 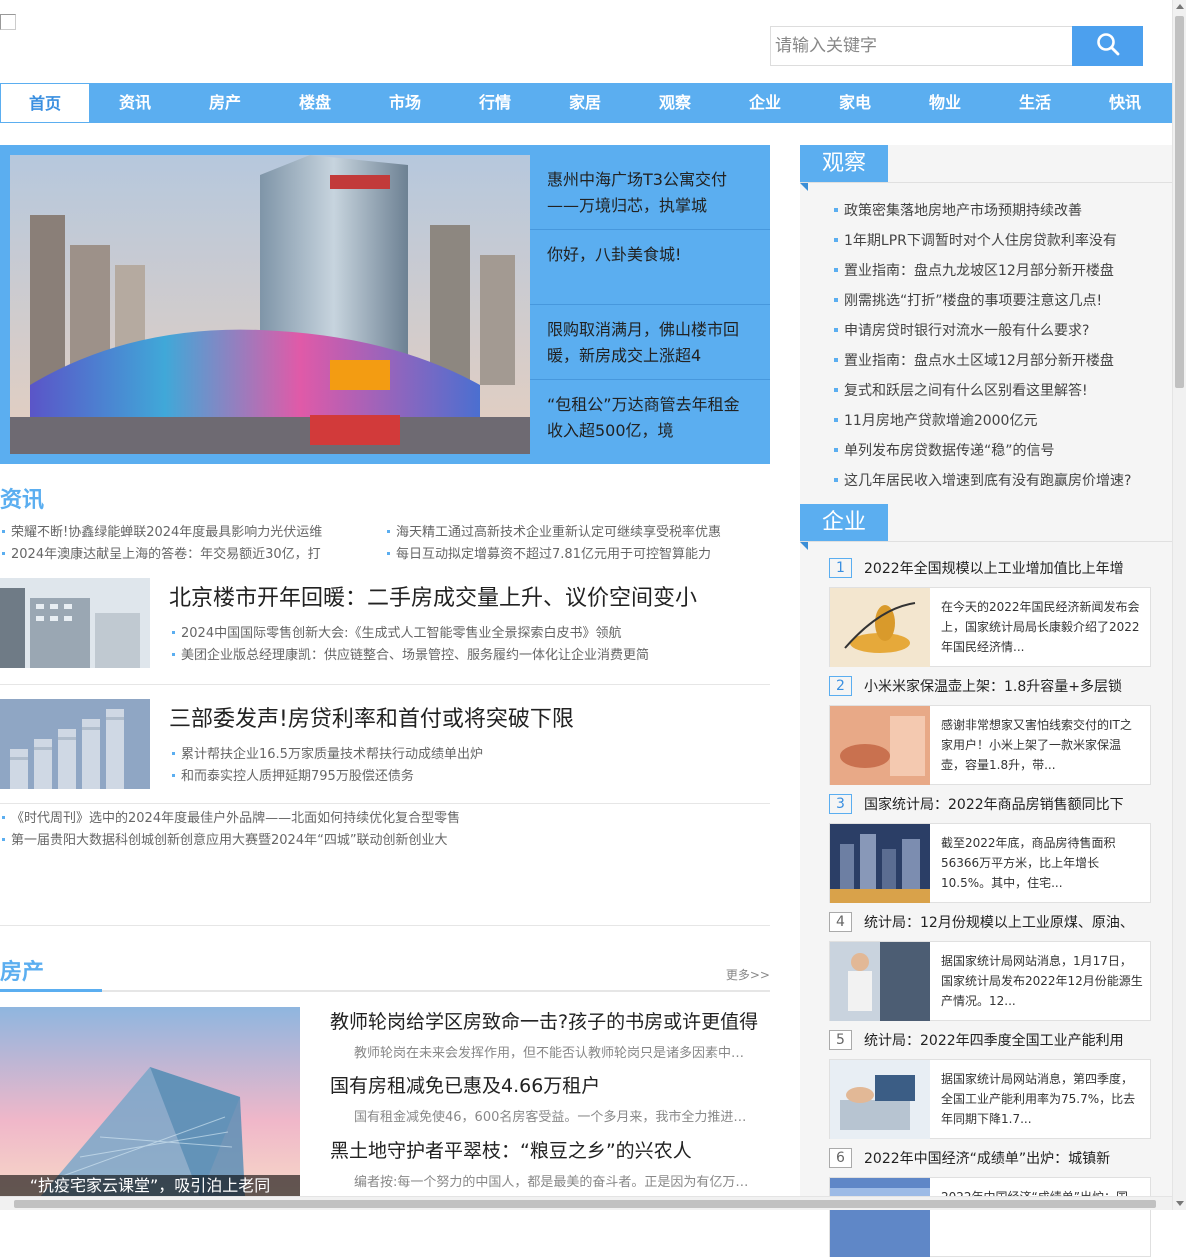 I want to click on nav-item-quotes: 行情, so click(x=495, y=103).